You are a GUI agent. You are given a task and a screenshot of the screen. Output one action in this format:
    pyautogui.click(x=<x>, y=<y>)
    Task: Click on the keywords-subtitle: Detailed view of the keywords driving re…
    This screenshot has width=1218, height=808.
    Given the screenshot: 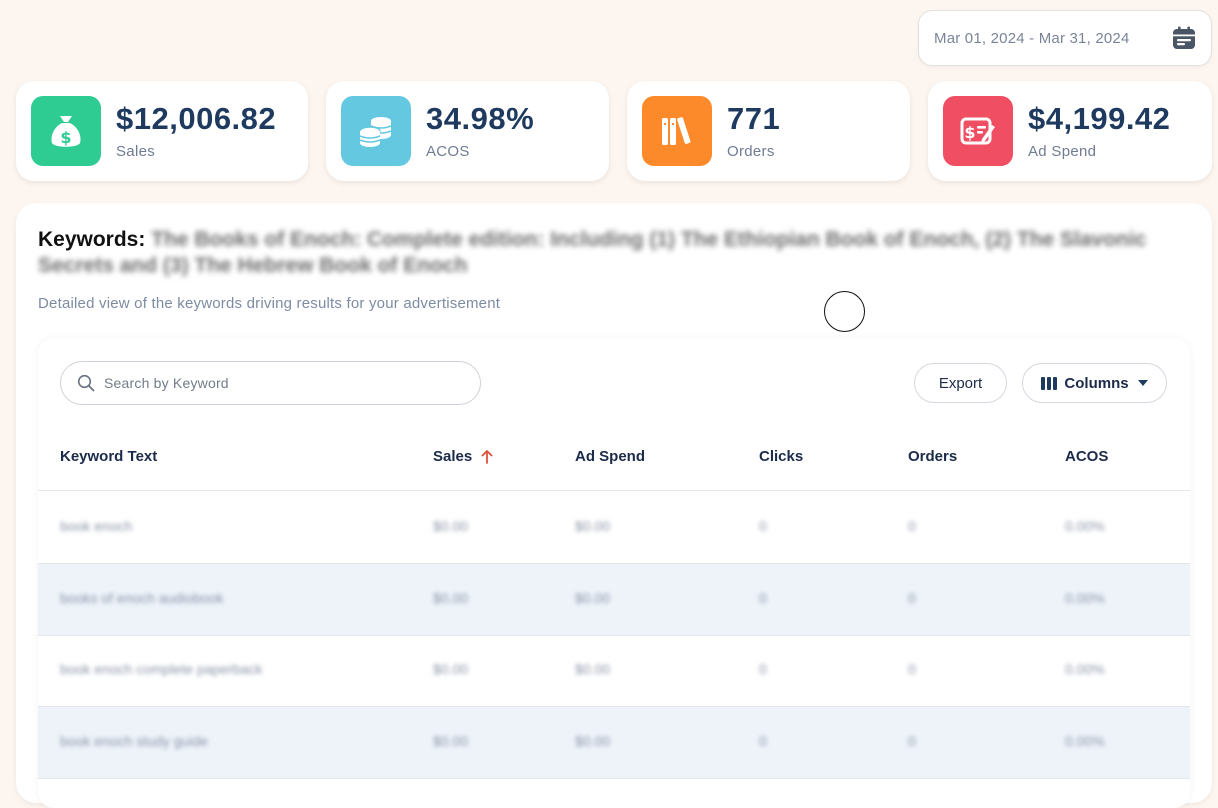 What is the action you would take?
    pyautogui.click(x=269, y=303)
    